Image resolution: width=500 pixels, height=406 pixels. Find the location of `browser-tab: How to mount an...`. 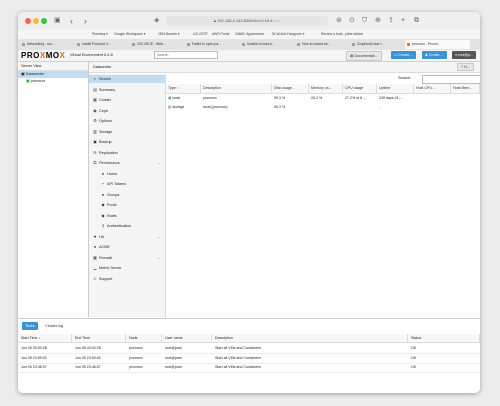

browser-tab: How to mount an... is located at coordinates (324, 44).